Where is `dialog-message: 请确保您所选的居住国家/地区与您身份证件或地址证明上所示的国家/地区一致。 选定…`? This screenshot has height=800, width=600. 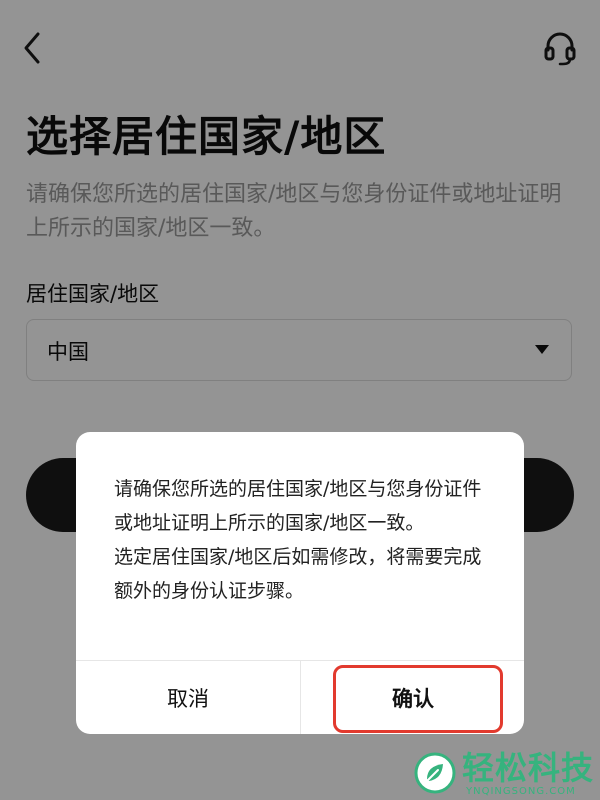
dialog-message: 请确保您所选的居住国家/地区与您身份证件或地址证明上所示的国家/地区一致。 选定… is located at coordinates (302, 540).